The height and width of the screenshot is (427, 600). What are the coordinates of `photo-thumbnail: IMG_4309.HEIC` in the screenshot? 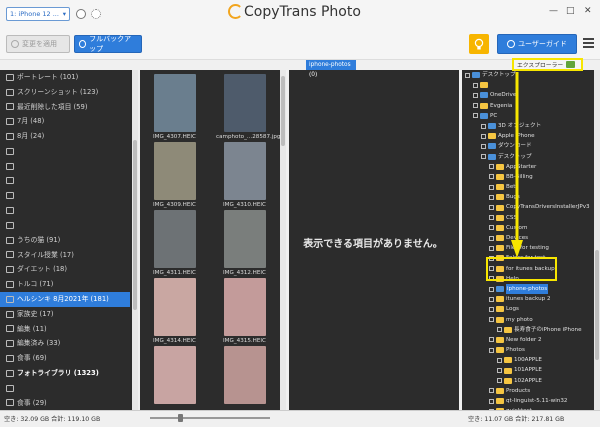 It's located at (174, 175).